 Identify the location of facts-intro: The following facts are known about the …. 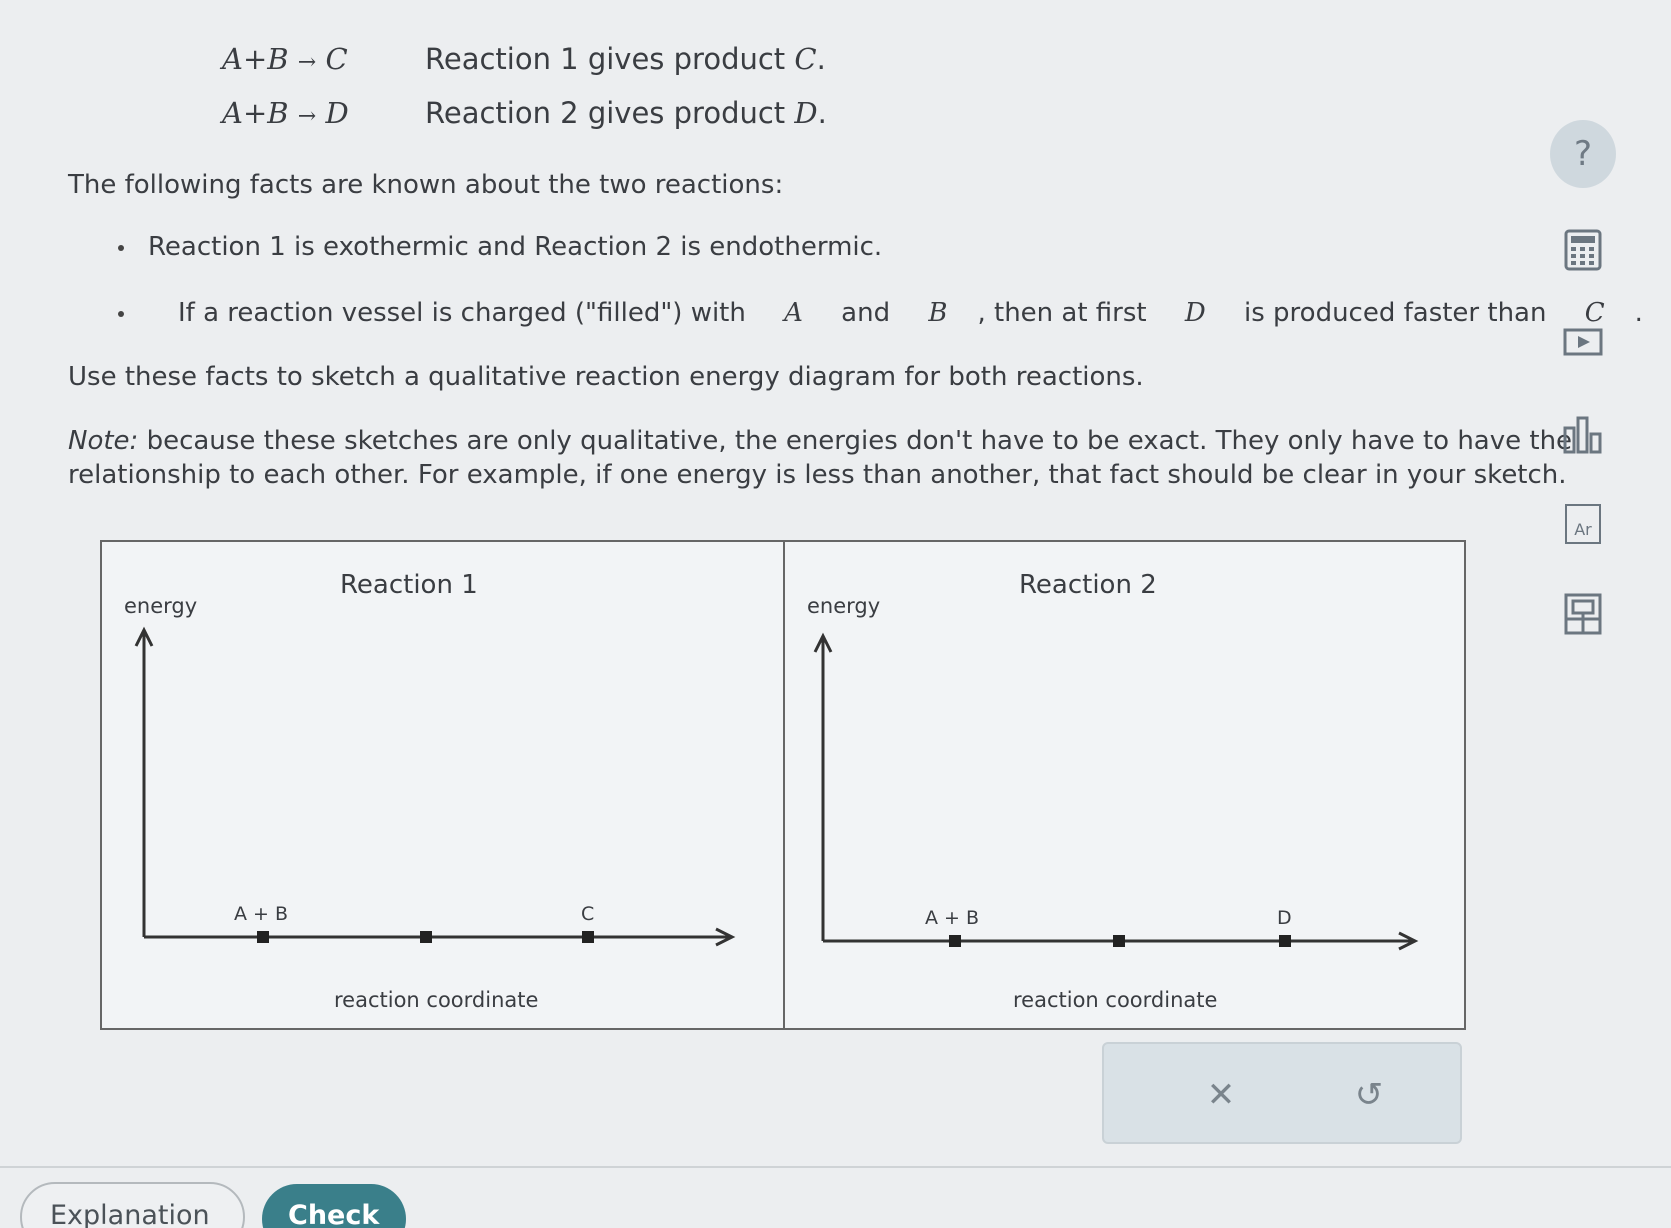
(426, 185).